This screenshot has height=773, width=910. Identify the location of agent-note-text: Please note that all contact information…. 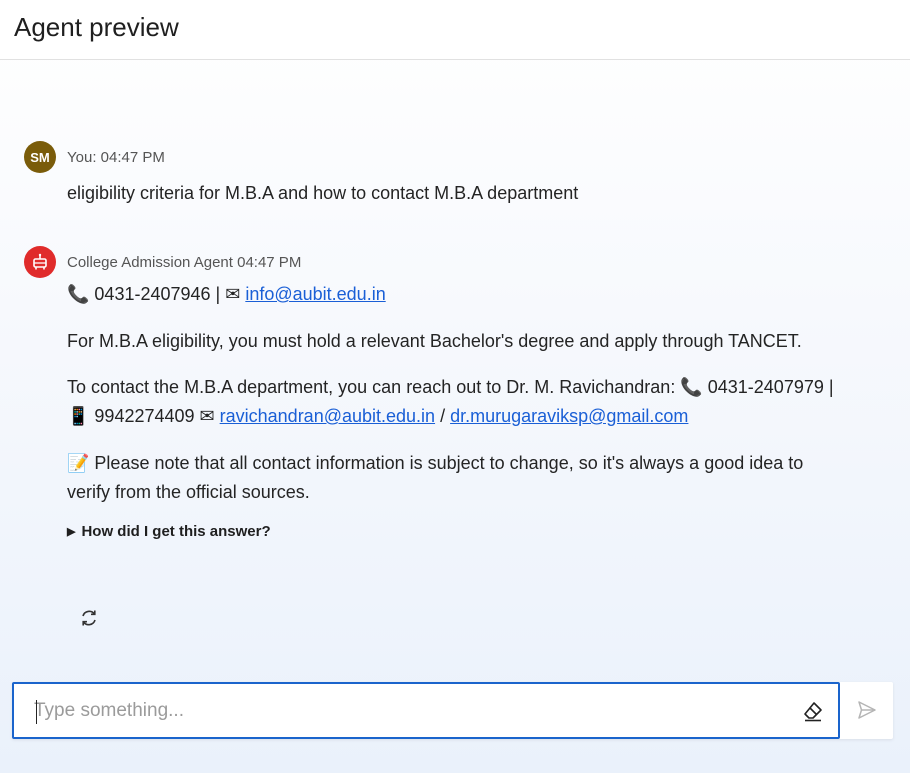
(435, 477).